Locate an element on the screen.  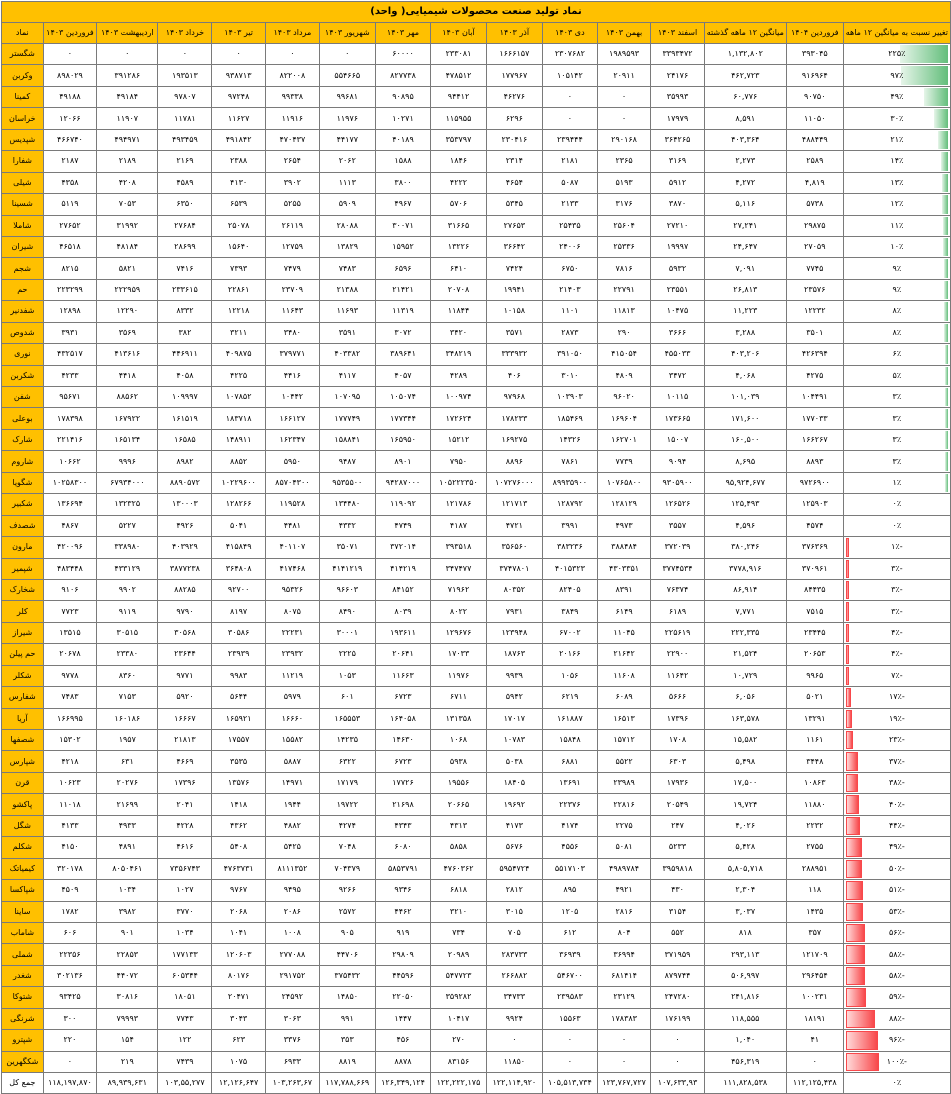
value-cell: ۱۶۴۰۵۸ is located at coordinates (403, 719).